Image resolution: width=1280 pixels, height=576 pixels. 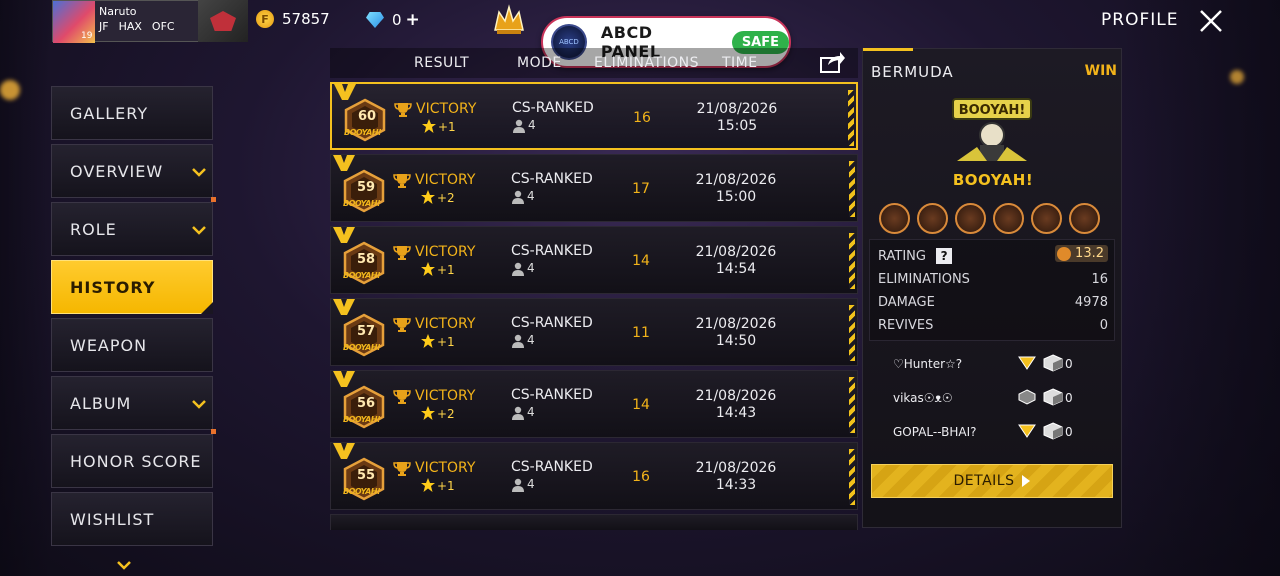 I want to click on booyah-art-text: BOOYAH!, so click(x=992, y=110).